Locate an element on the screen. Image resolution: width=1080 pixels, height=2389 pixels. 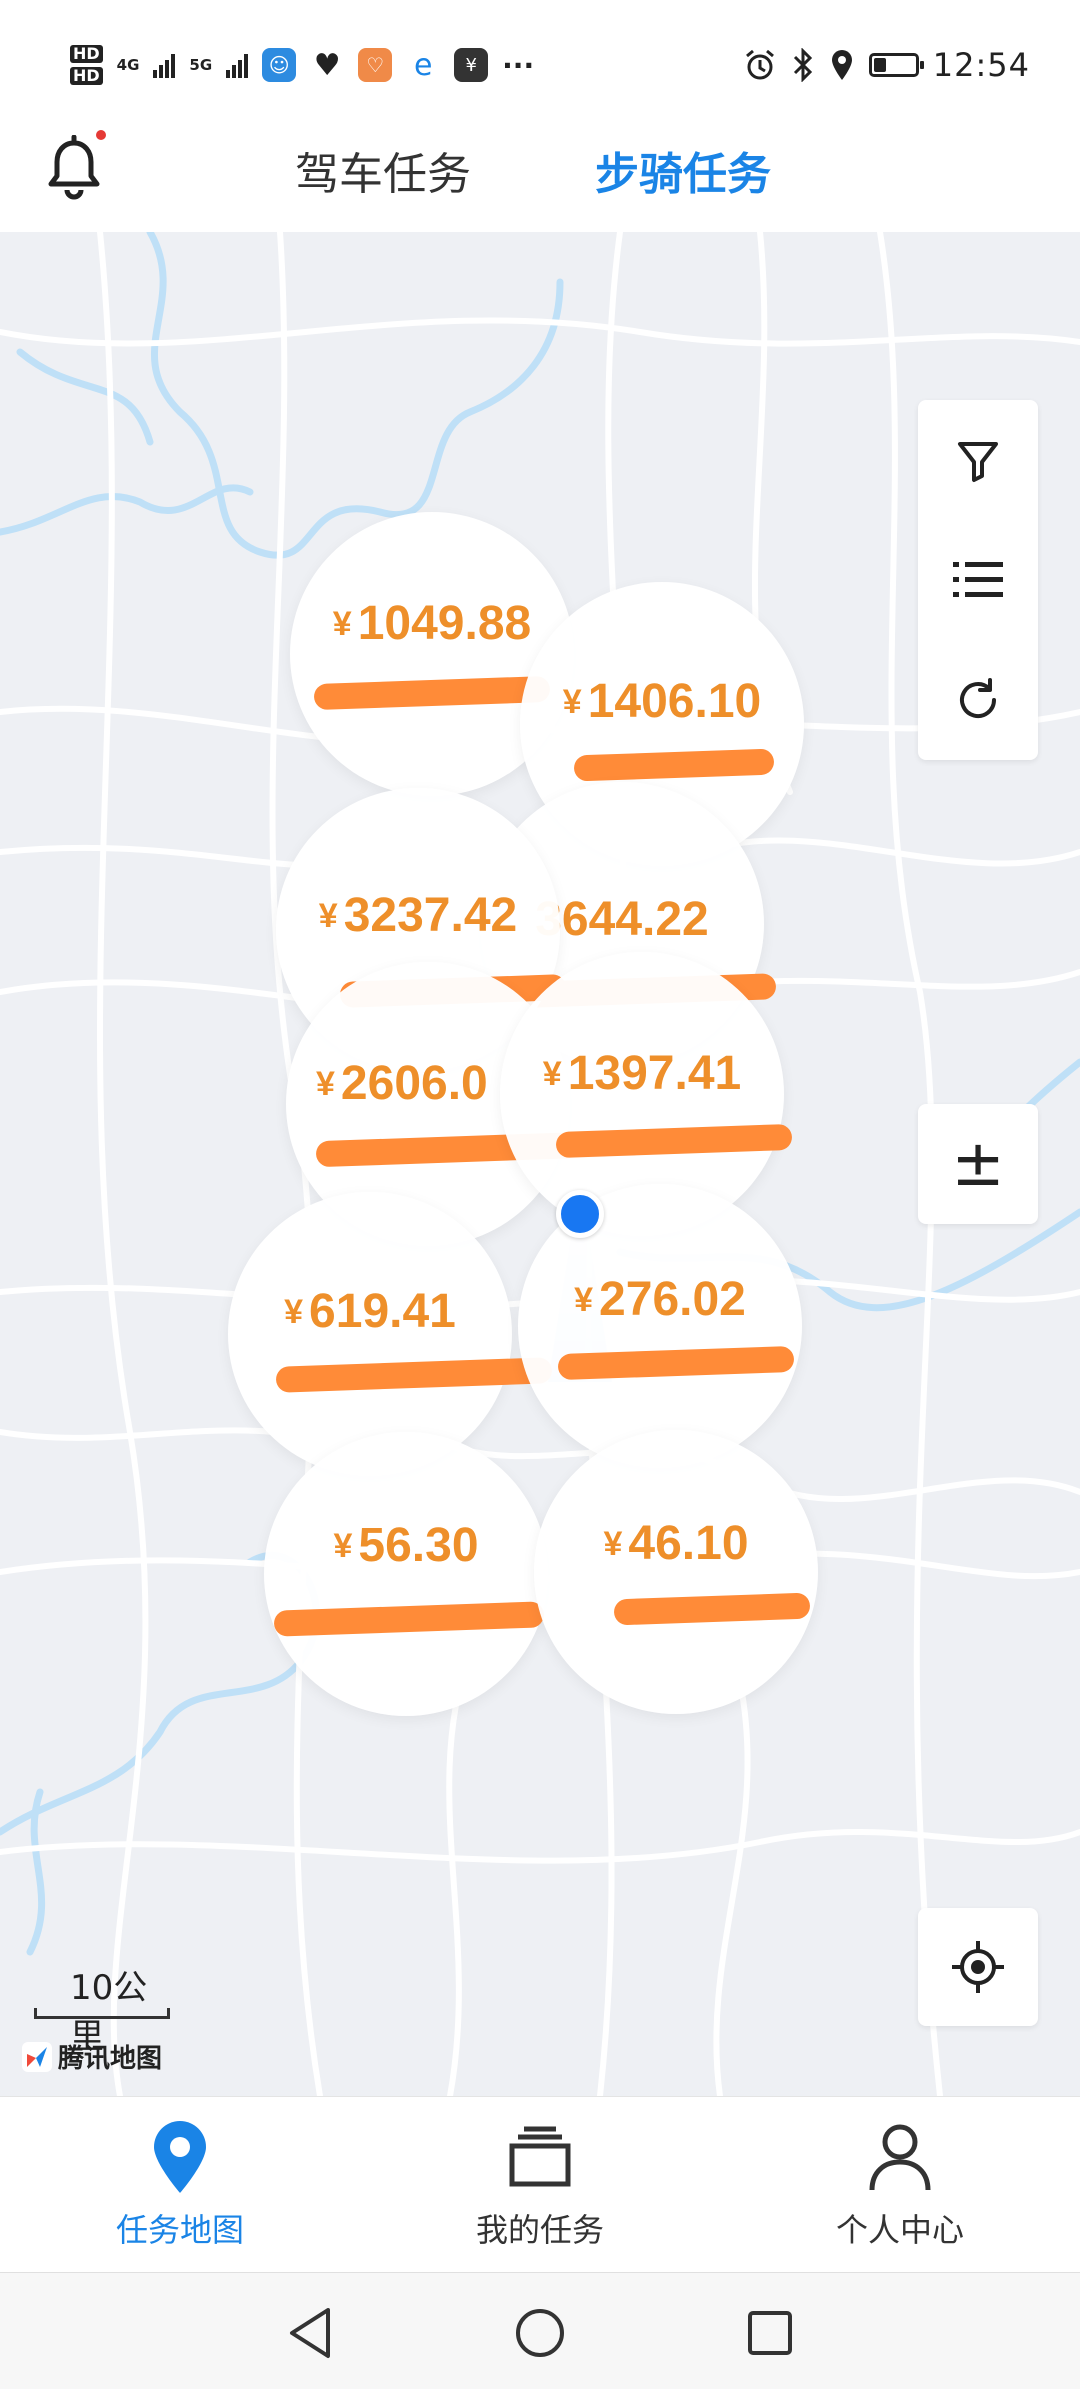
notifications-button is located at coordinates (76, 169).